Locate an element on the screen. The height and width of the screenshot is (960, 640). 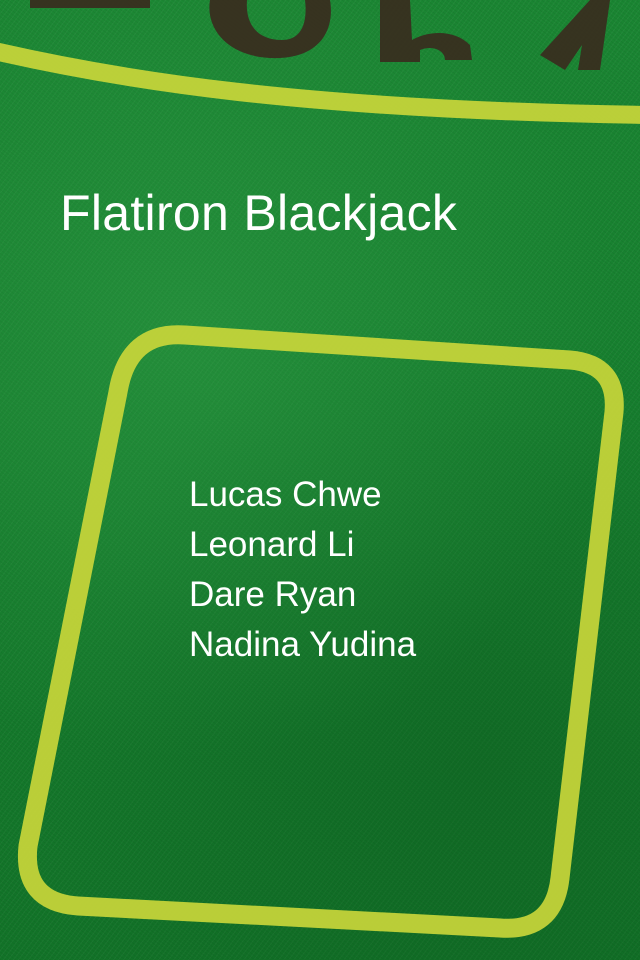
player-name: Dare Ryan is located at coordinates (273, 594).